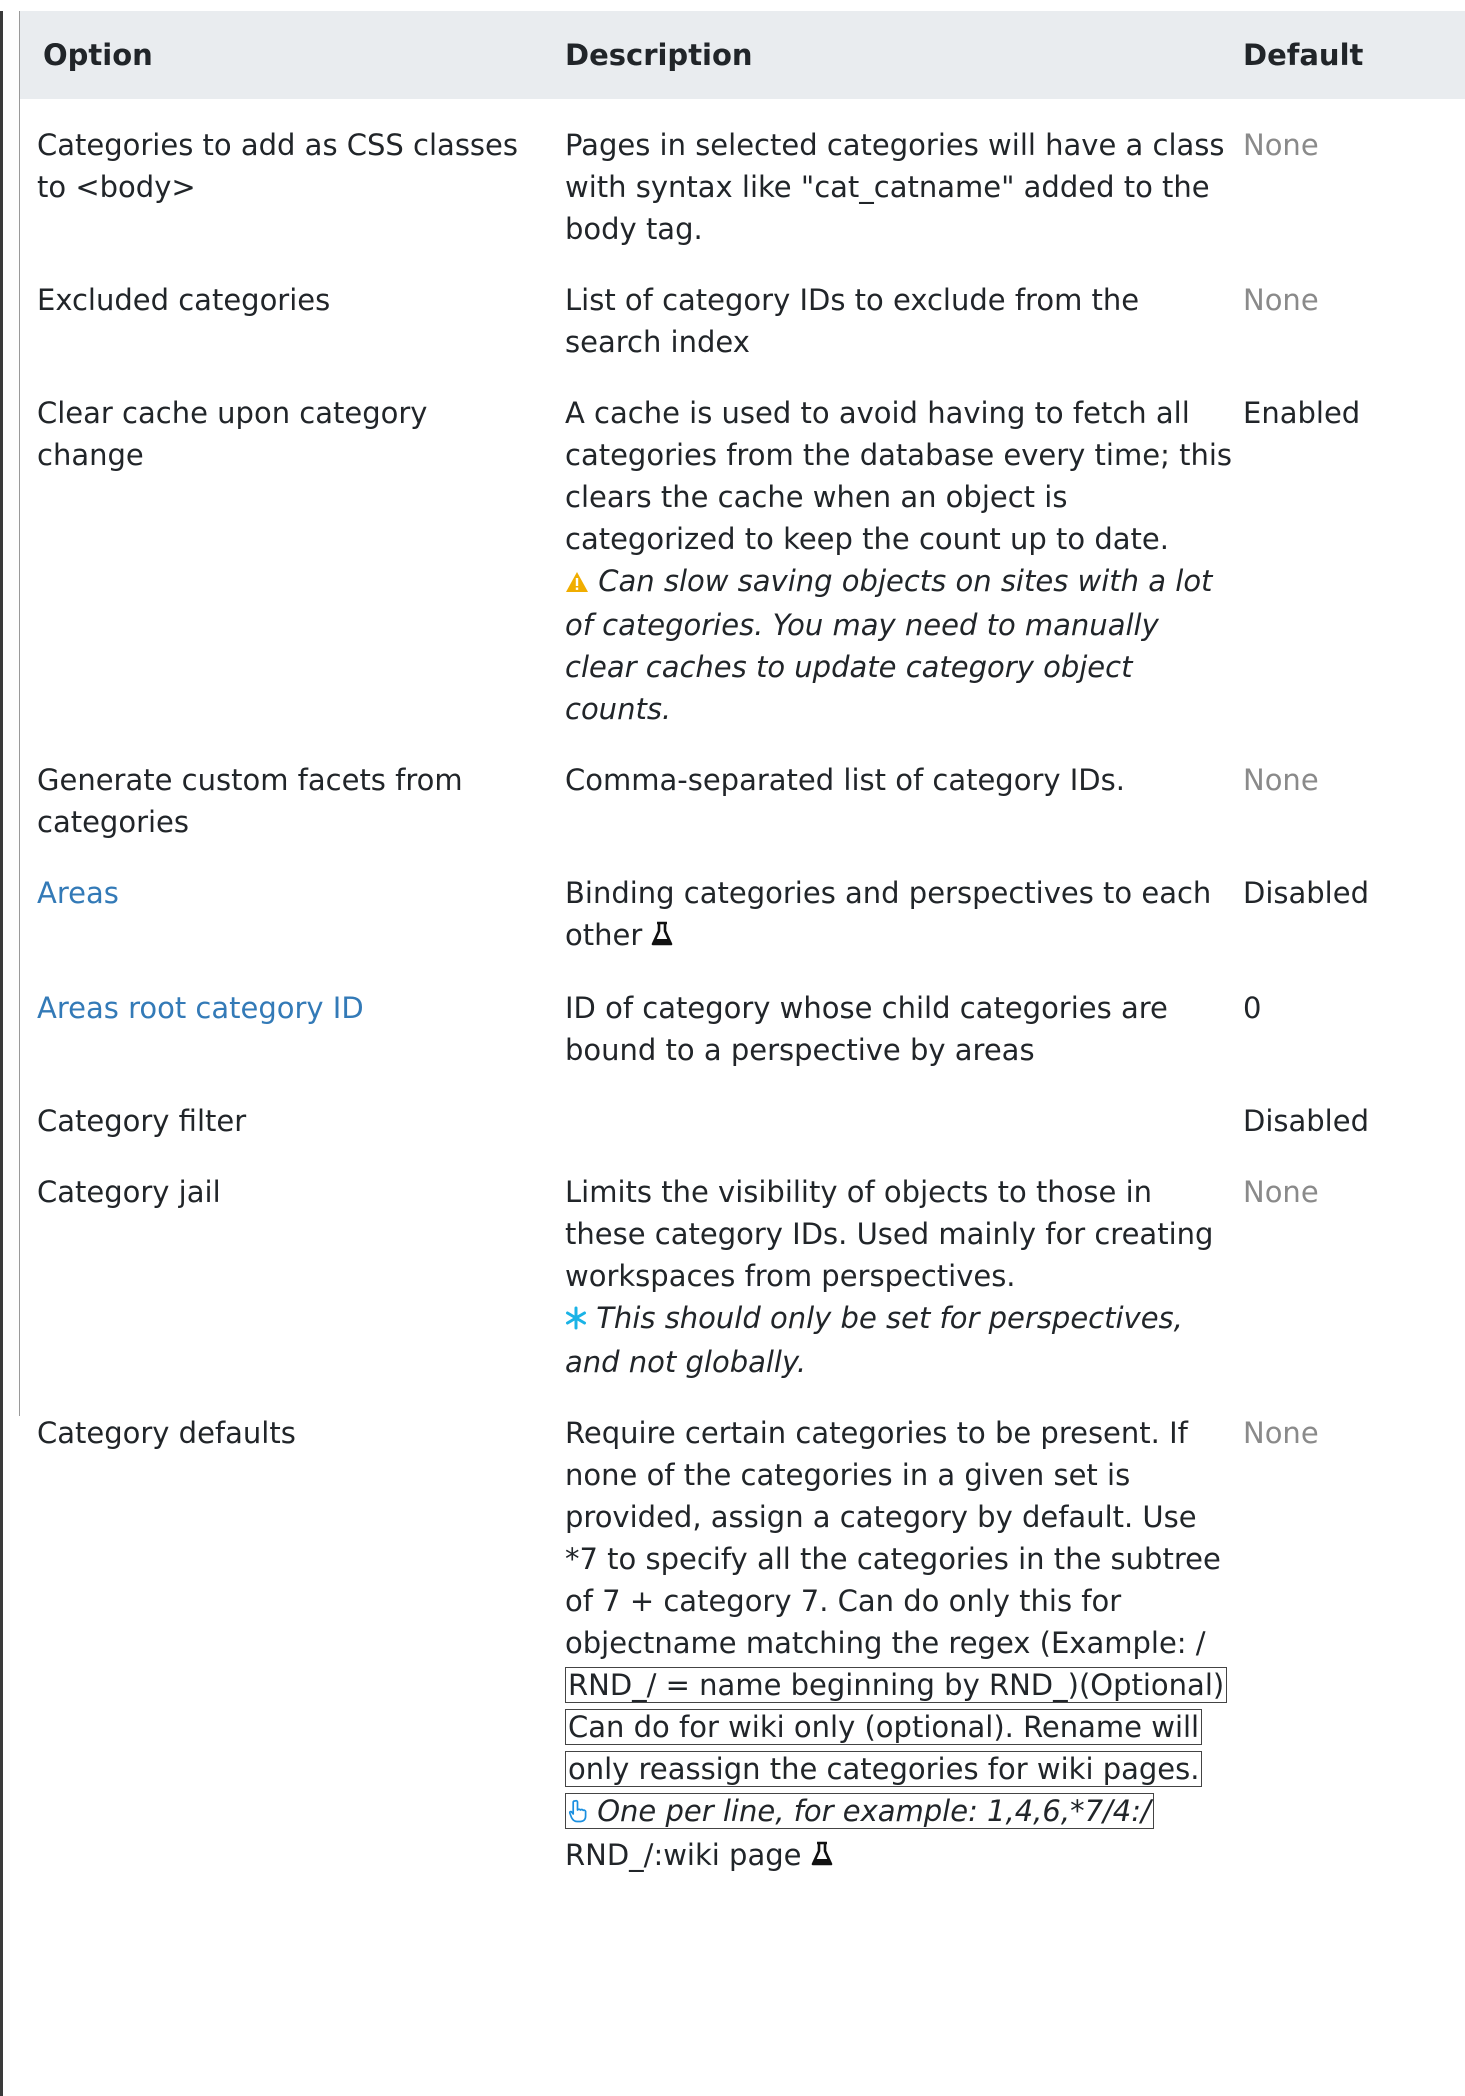  Describe the element at coordinates (845, 780) in the screenshot. I see `option-description: Comma-separated list of category IDs.` at that location.